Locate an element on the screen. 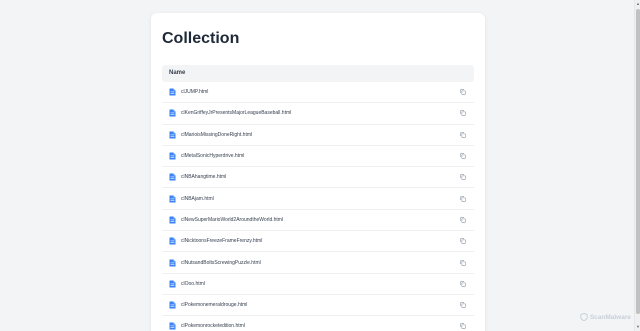 The height and width of the screenshot is (331, 640). scrollbar: ▲ ▼ is located at coordinates (637, 165).